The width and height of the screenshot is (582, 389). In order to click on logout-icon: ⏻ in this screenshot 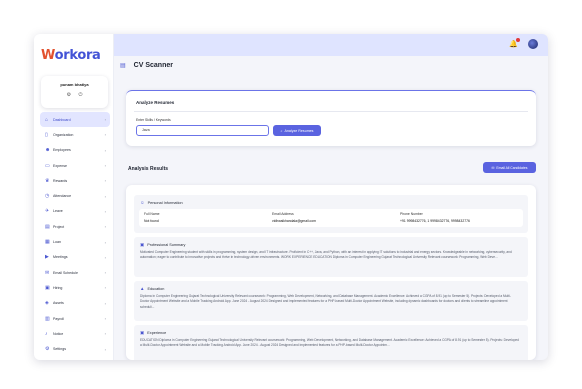, I will do `click(80, 95)`.